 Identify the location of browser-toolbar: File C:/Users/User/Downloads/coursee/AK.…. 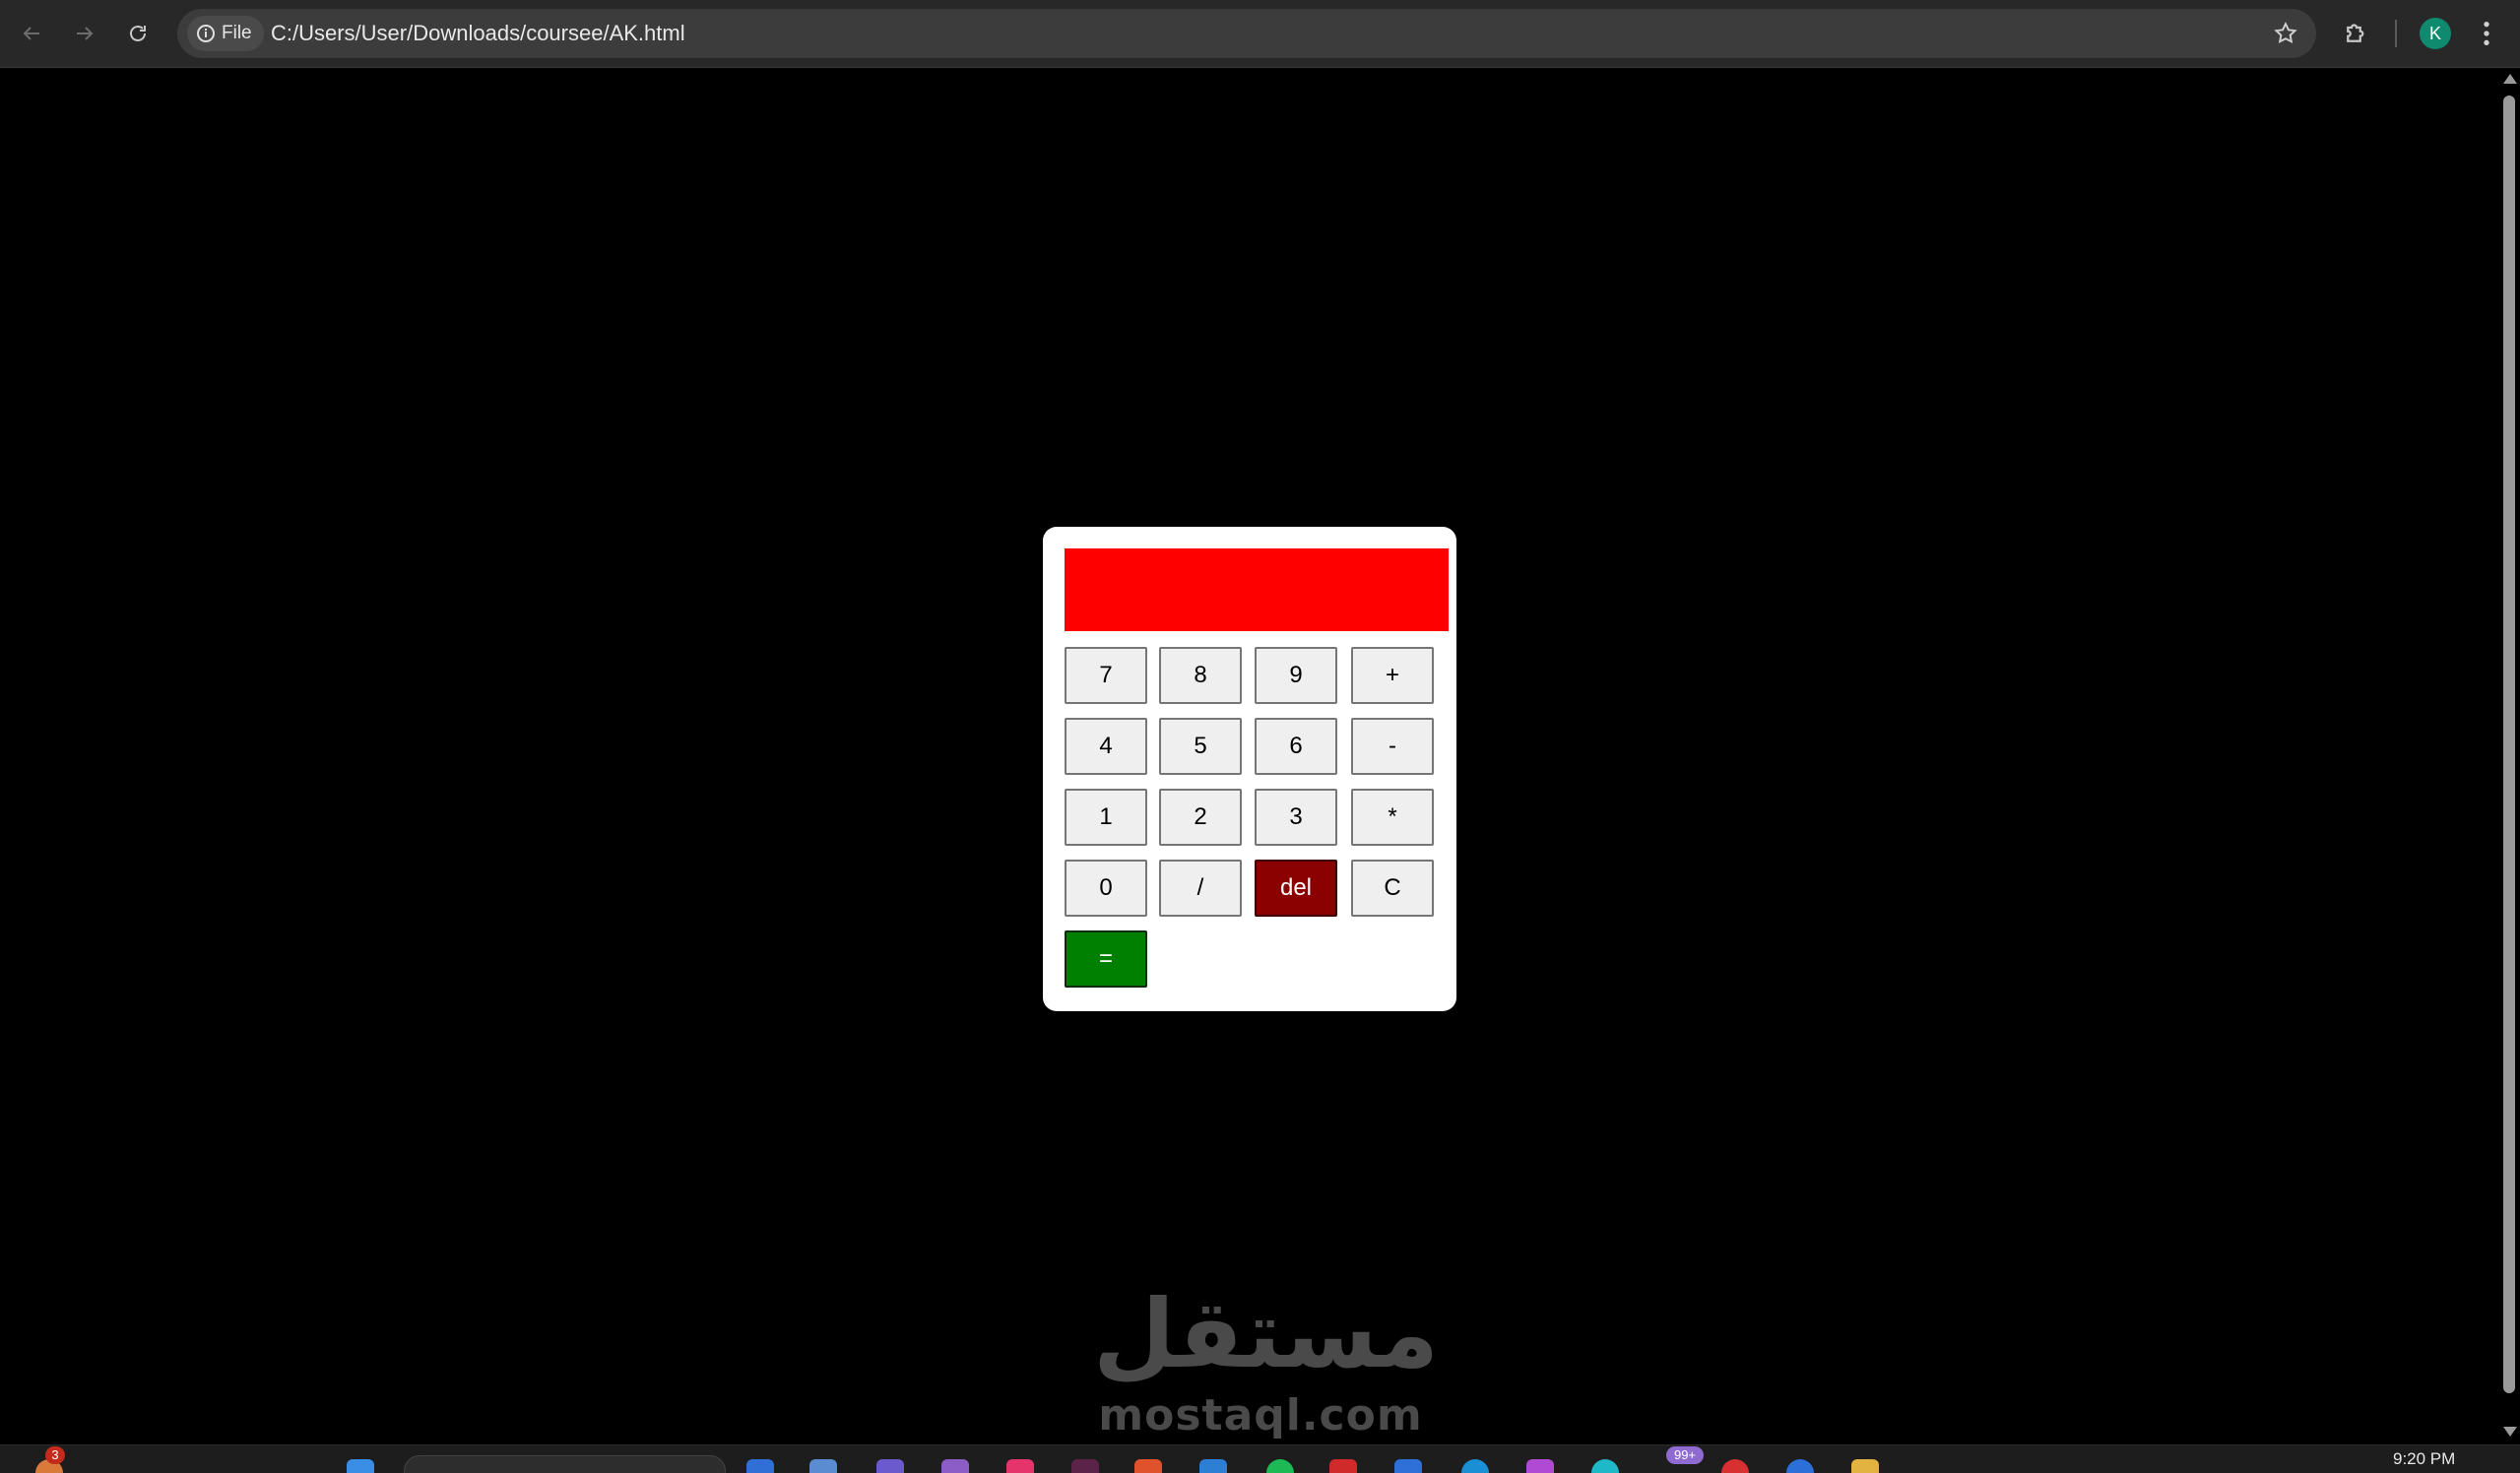
(1260, 34).